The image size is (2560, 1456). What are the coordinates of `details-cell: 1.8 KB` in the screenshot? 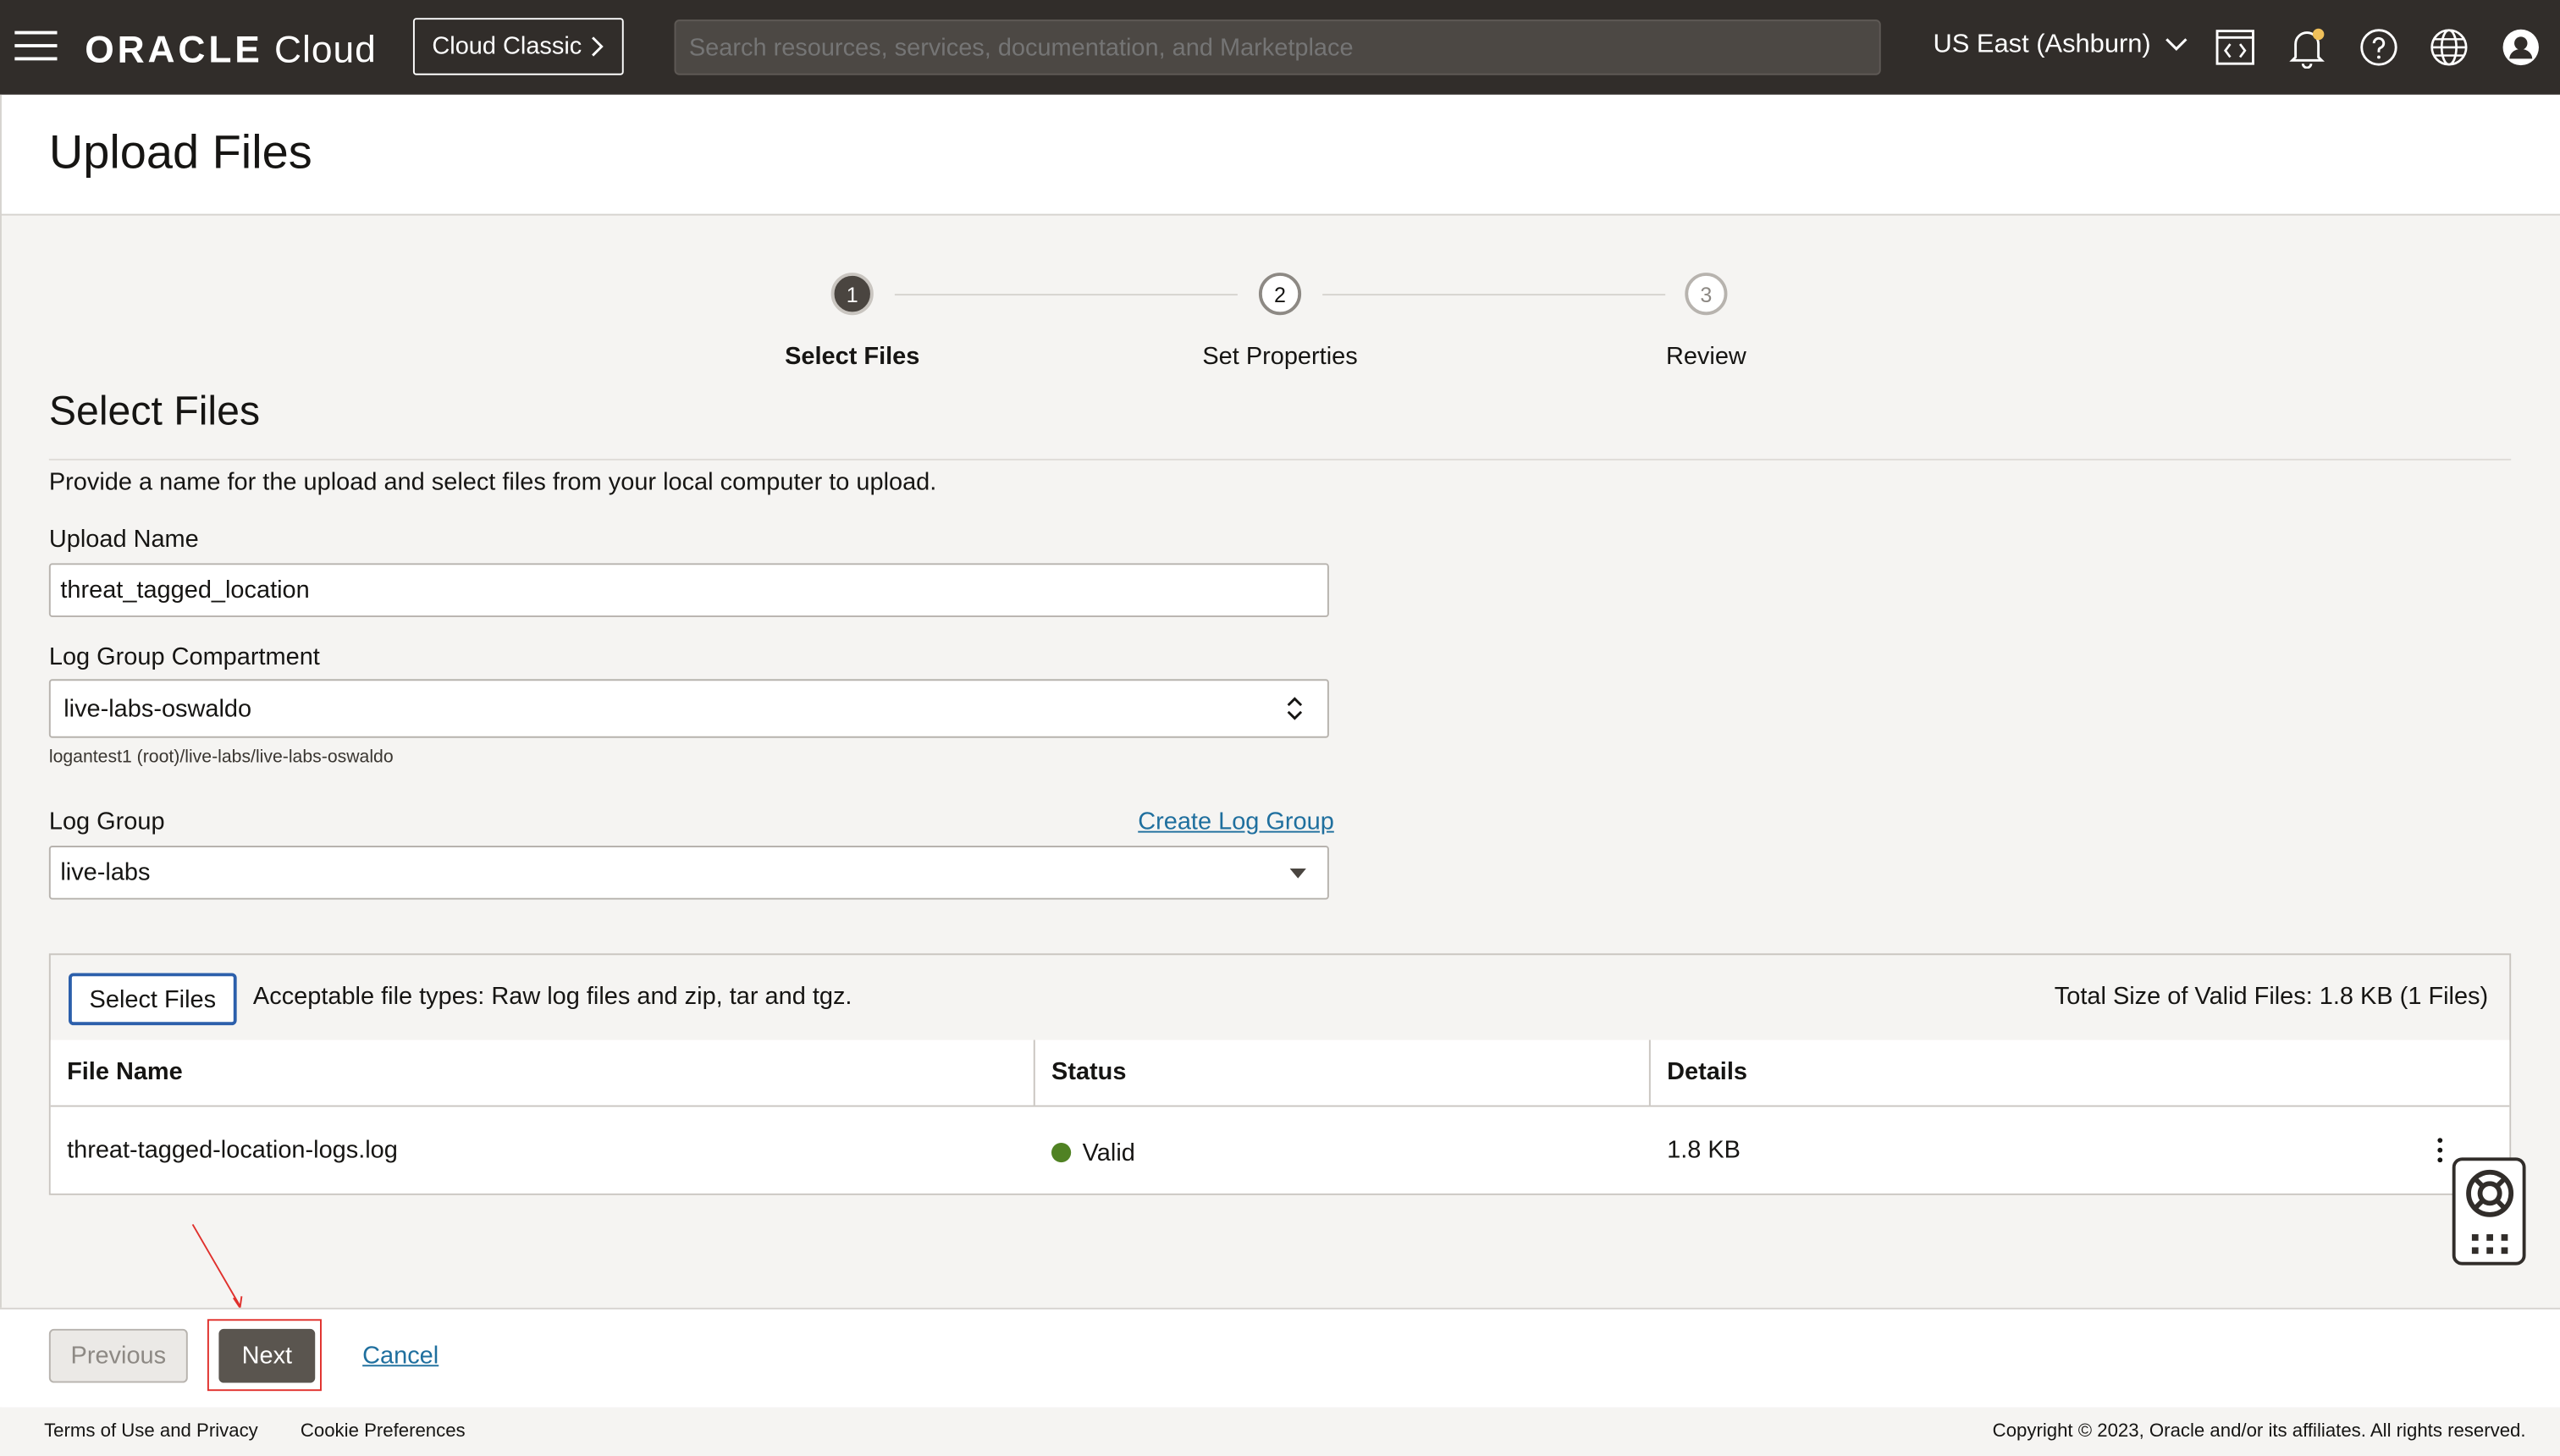 It's located at (1704, 1150).